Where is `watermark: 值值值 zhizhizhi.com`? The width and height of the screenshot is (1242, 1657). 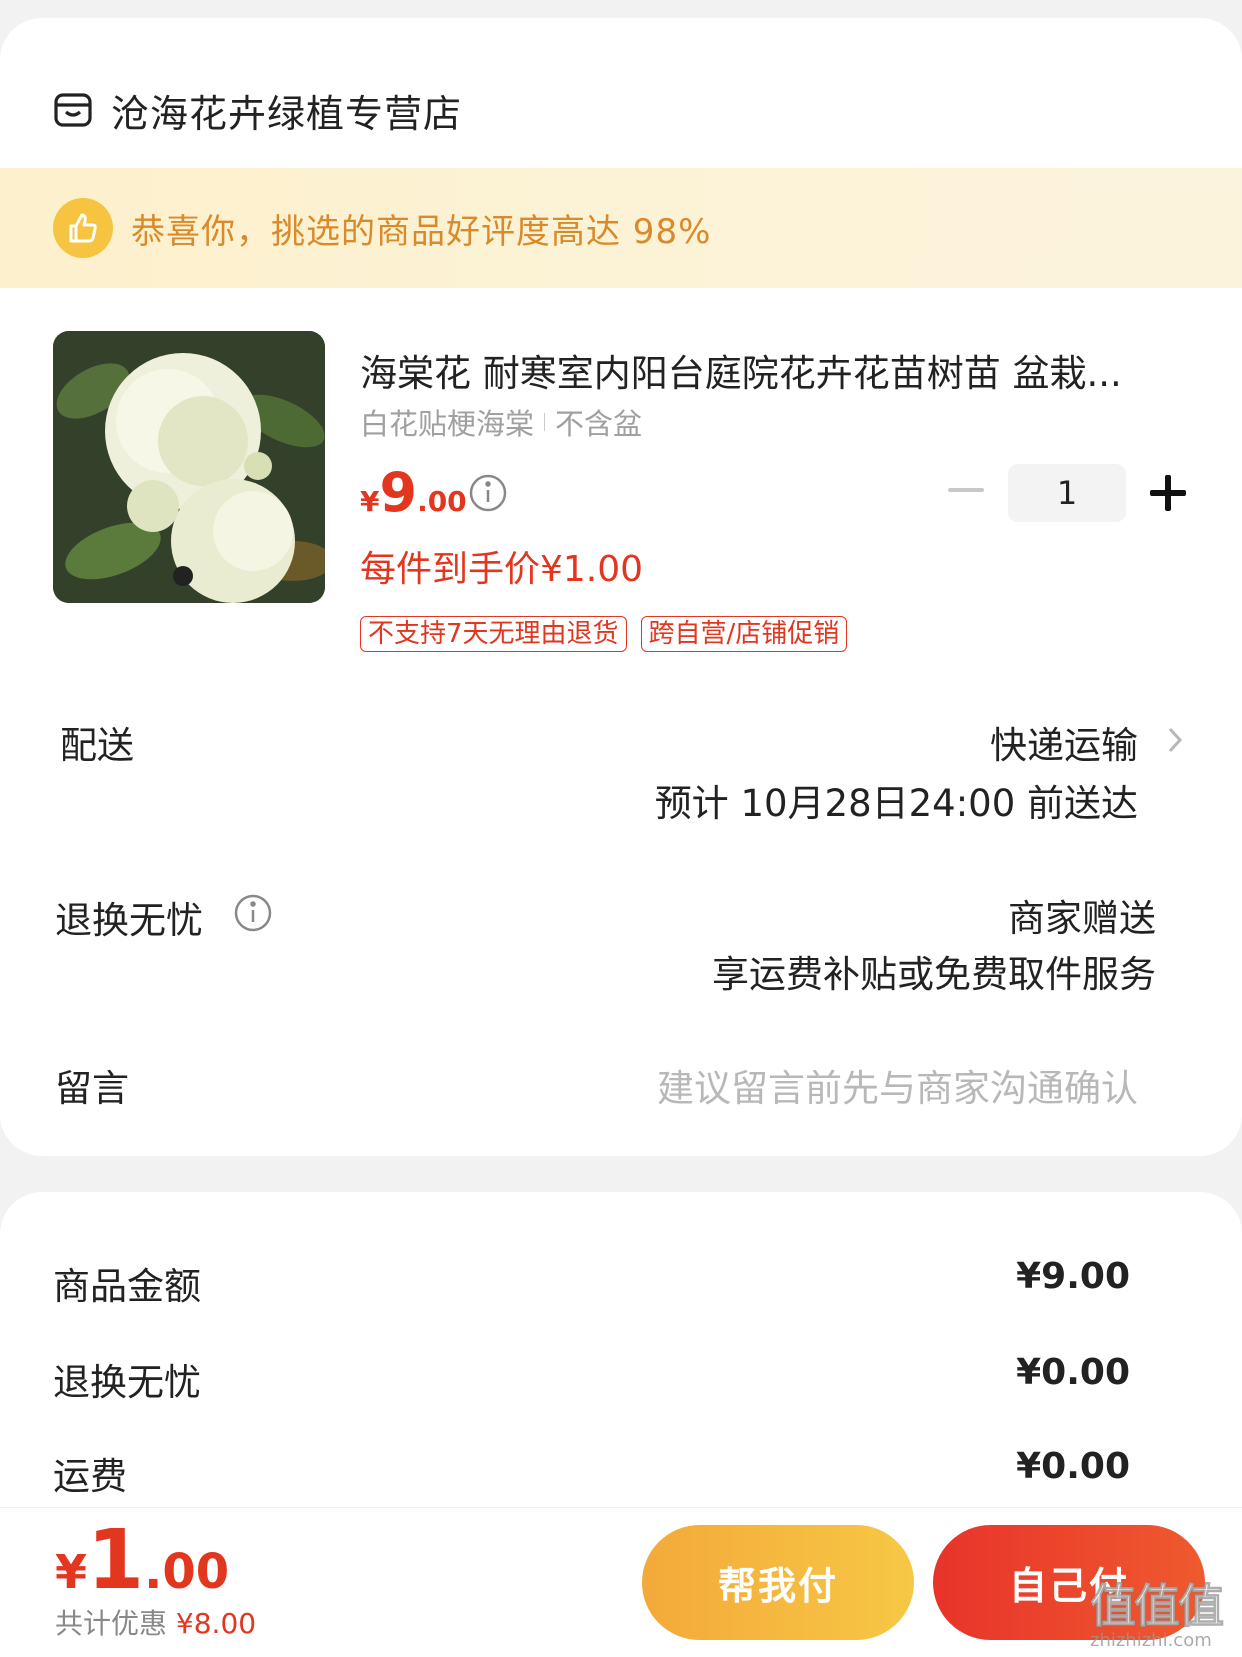
watermark: 值值值 zhizhizhi.com is located at coordinates (1165, 1613).